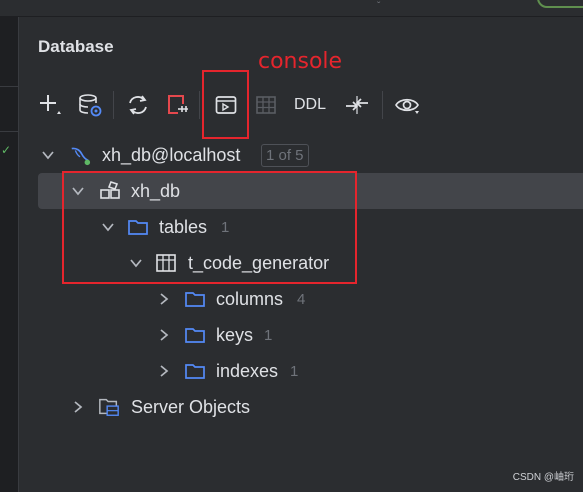 The height and width of the screenshot is (492, 583). Describe the element at coordinates (294, 371) in the screenshot. I see `indexes-count: 1` at that location.